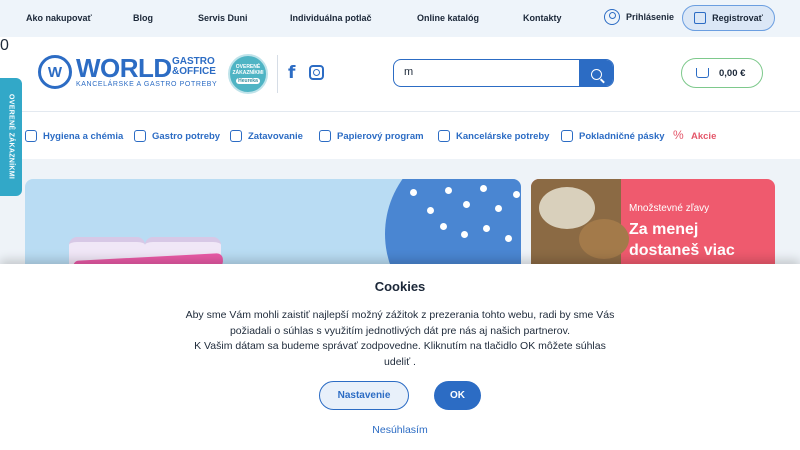 This screenshot has width=800, height=450. Describe the element at coordinates (612, 17) in the screenshot. I see `user-icon` at that location.